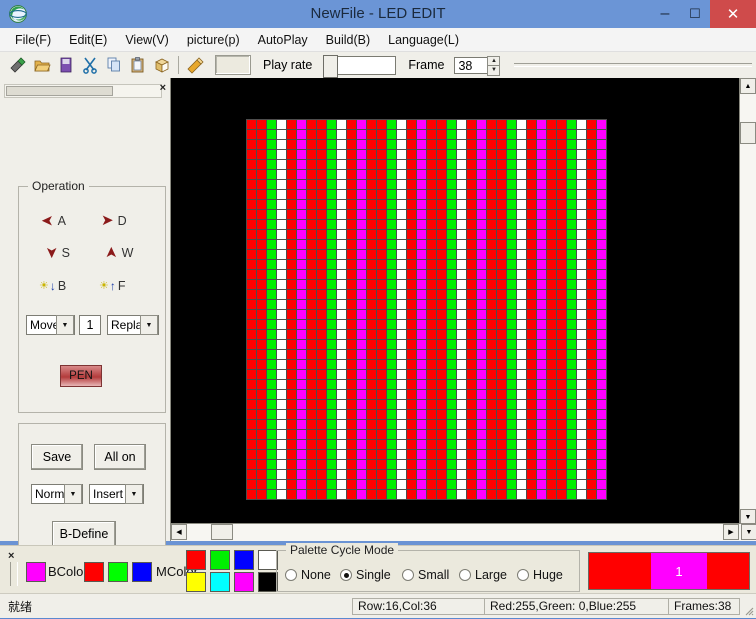  What do you see at coordinates (463, 532) in the screenshot?
I see `canvas-horizontal-scrollbar: ◀ ▶ ▼` at bounding box center [463, 532].